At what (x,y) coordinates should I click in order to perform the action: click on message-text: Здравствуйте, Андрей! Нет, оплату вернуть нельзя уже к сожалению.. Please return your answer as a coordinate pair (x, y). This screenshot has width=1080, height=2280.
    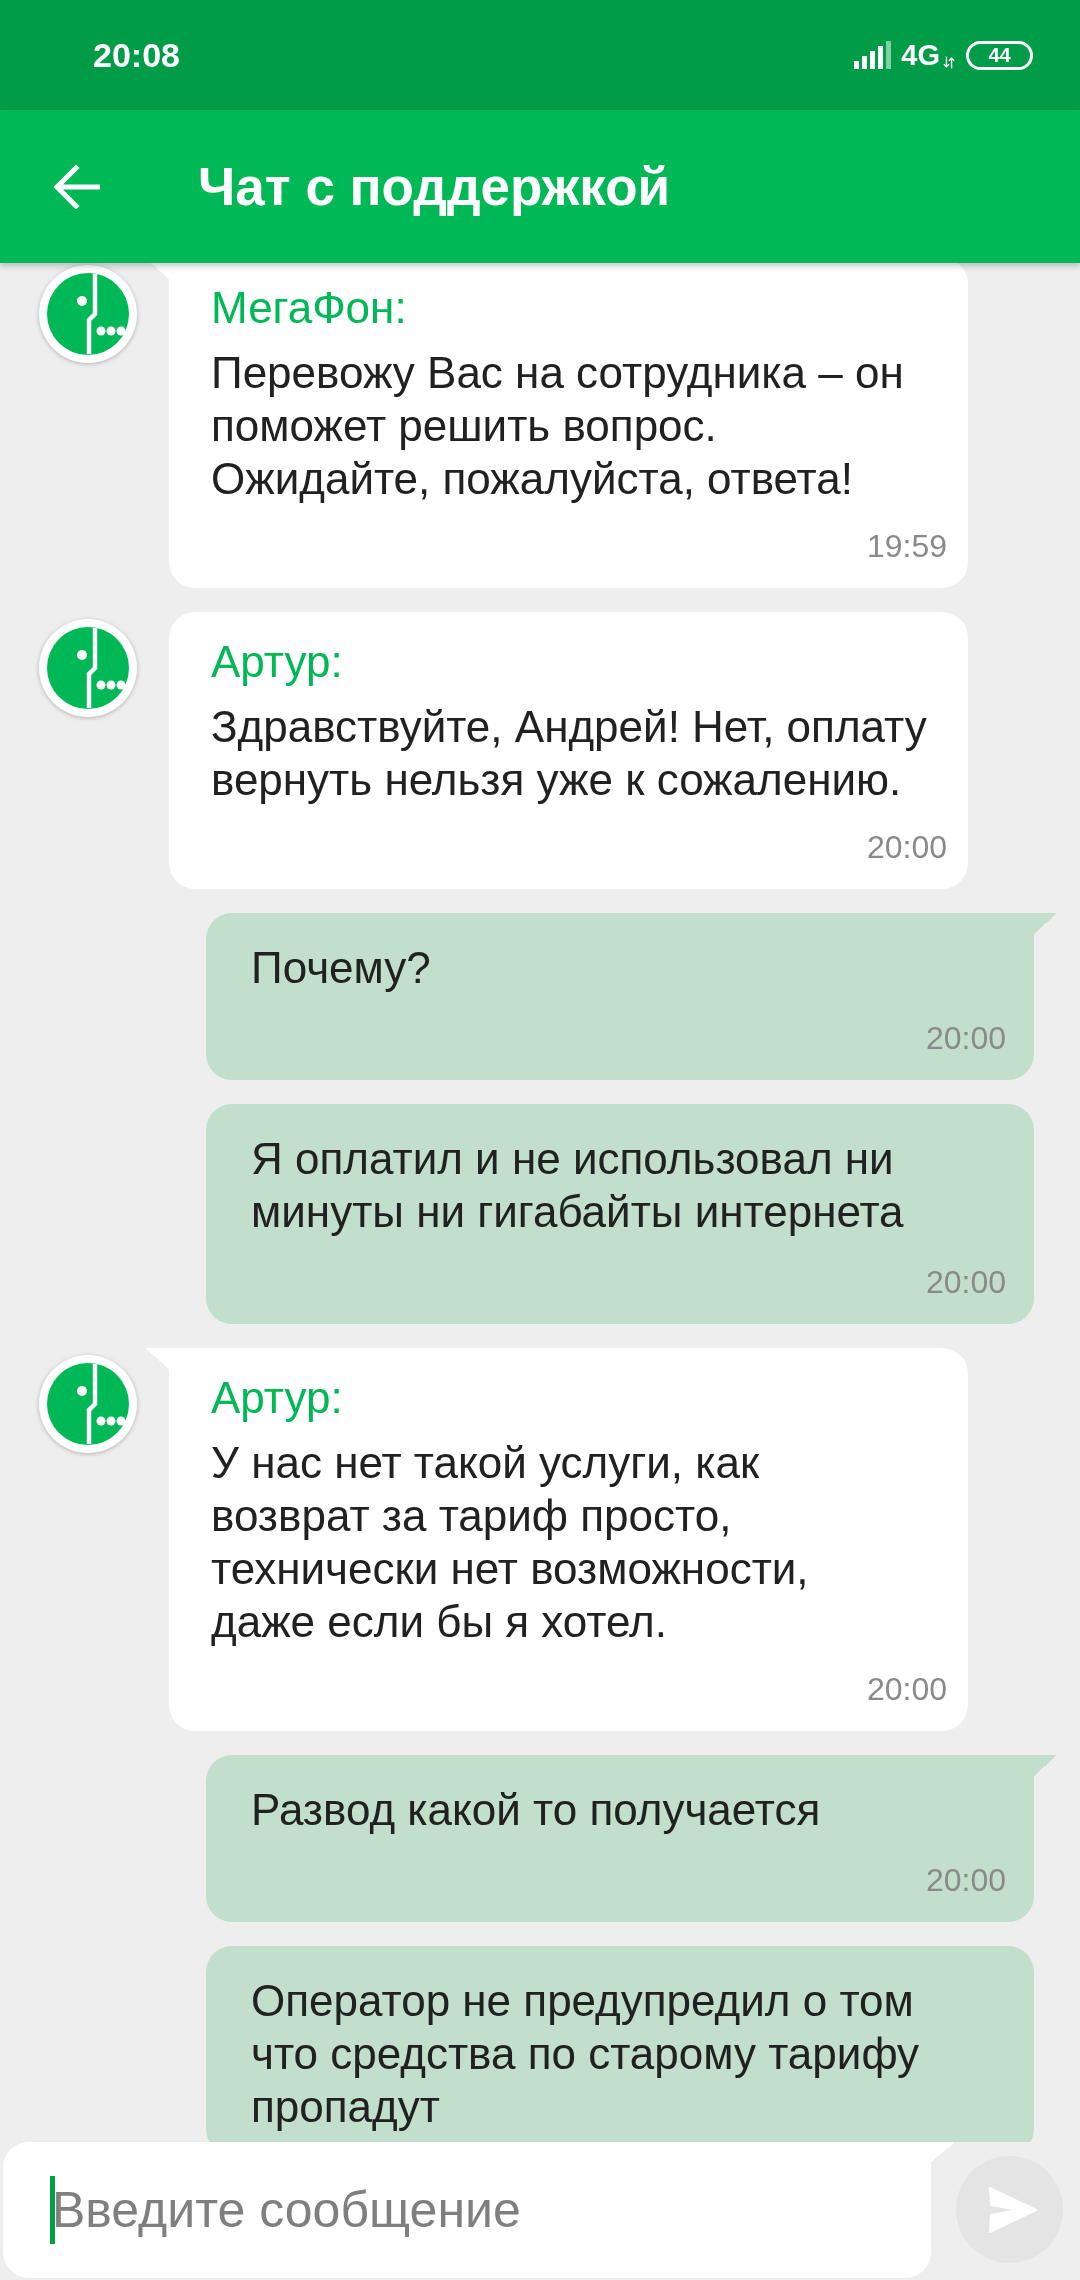
    Looking at the image, I should click on (569, 753).